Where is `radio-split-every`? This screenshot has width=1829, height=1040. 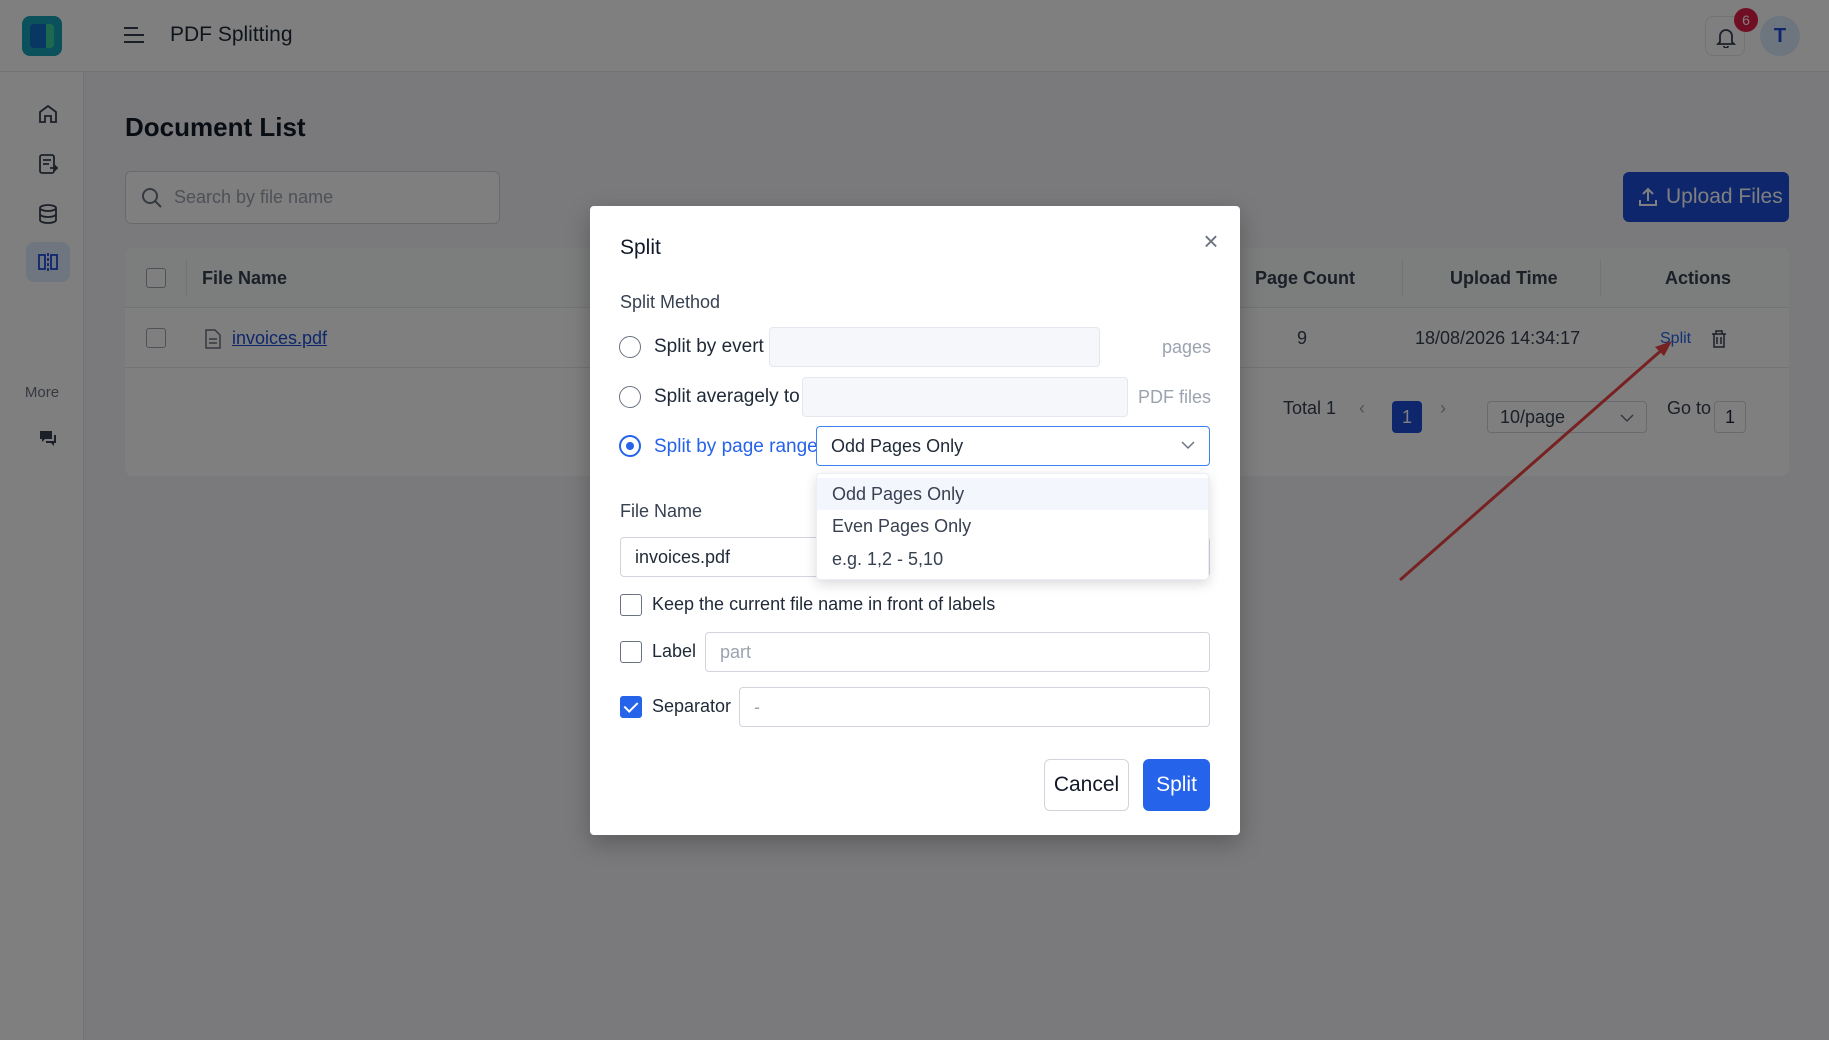 radio-split-every is located at coordinates (630, 347).